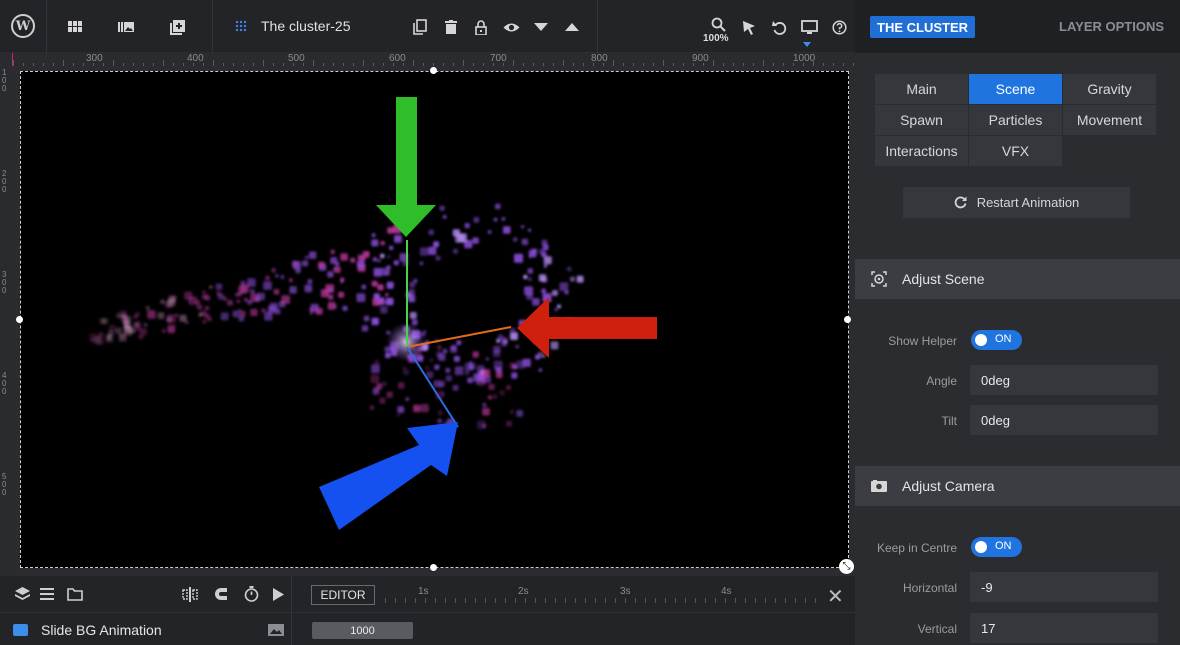  Describe the element at coordinates (511, 27) in the screenshot. I see `eye-icon` at that location.